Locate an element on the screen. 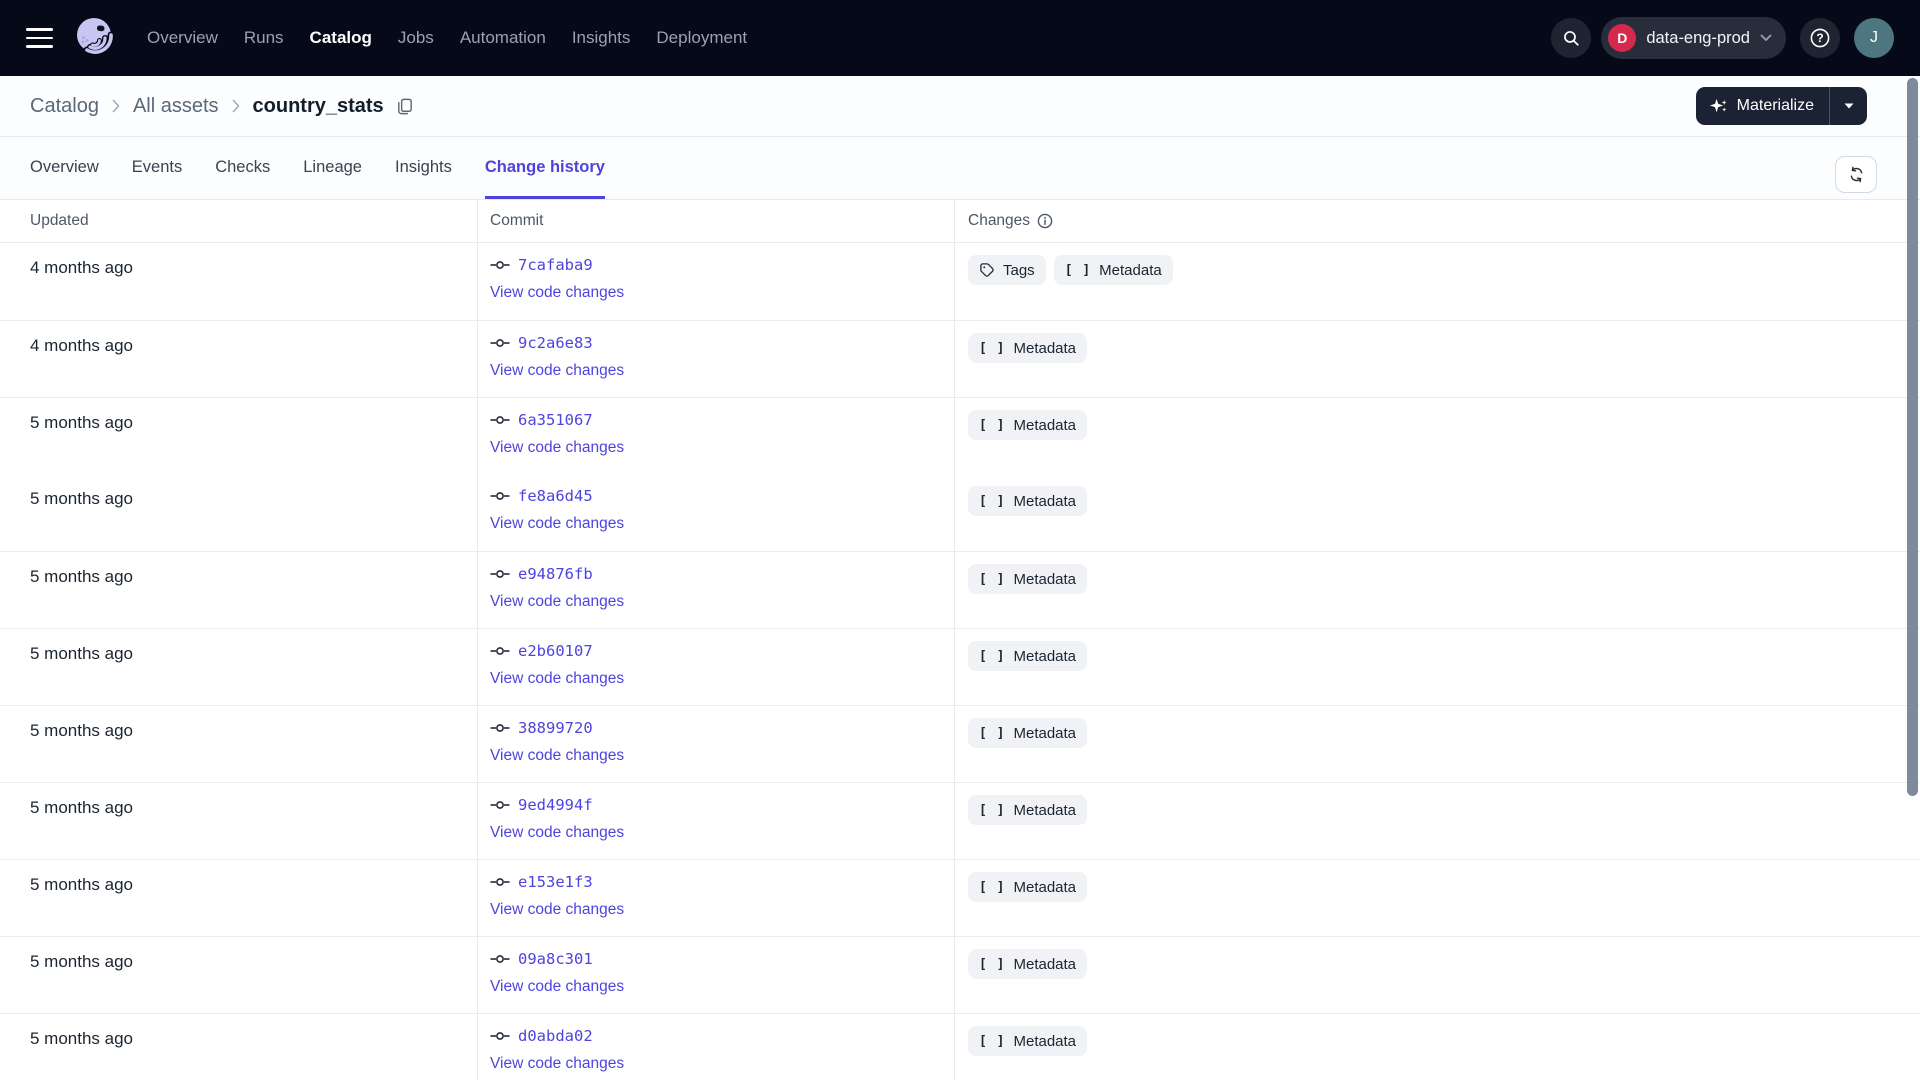  dagster-logo-icon is located at coordinates (95, 38).